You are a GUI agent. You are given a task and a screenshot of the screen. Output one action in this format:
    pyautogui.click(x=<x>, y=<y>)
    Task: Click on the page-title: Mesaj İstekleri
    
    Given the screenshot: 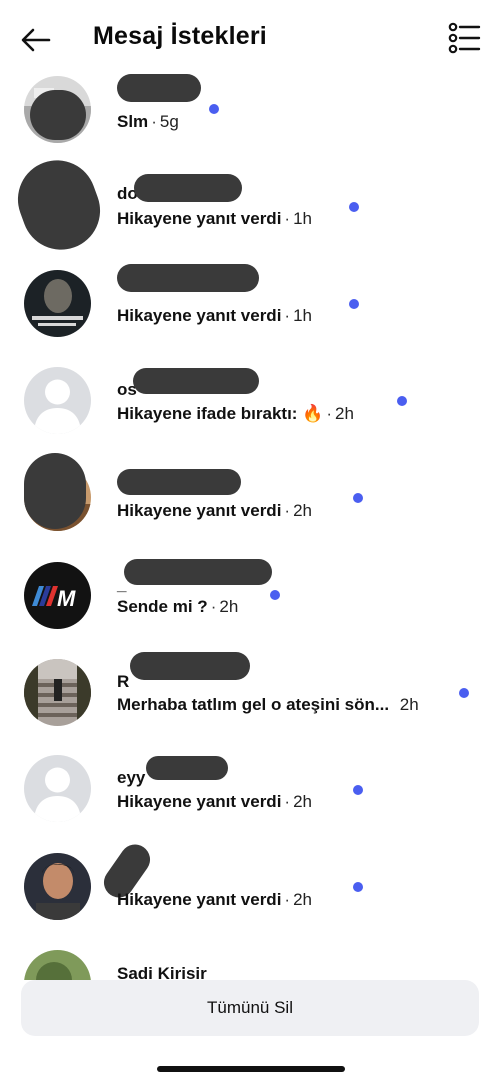 What is the action you would take?
    pyautogui.click(x=180, y=36)
    